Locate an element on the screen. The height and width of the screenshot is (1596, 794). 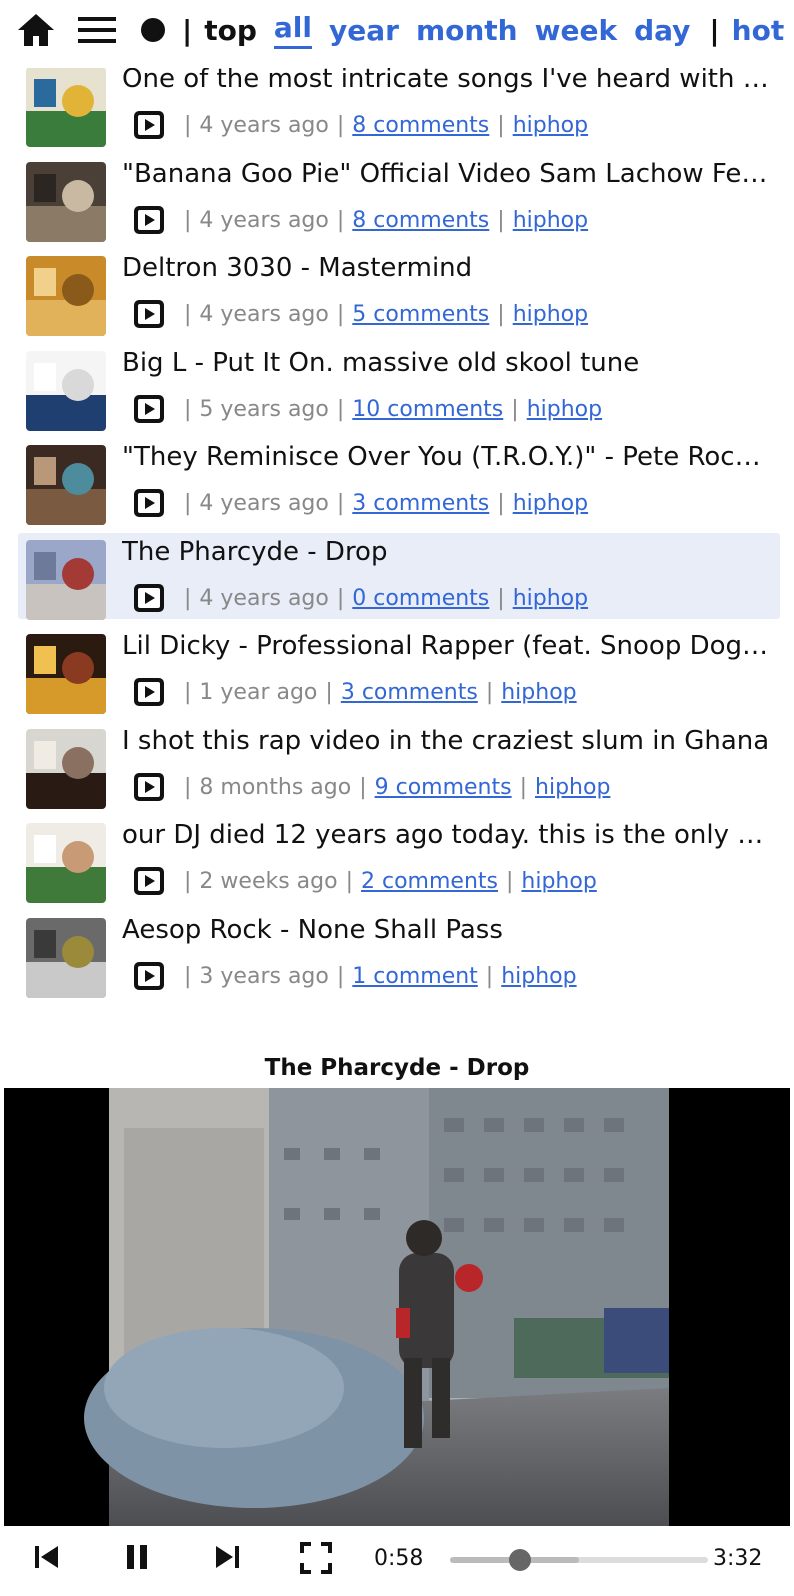
item-meta: | 4 years ago | 0 comments | hiphop is located at coordinates (360, 598).